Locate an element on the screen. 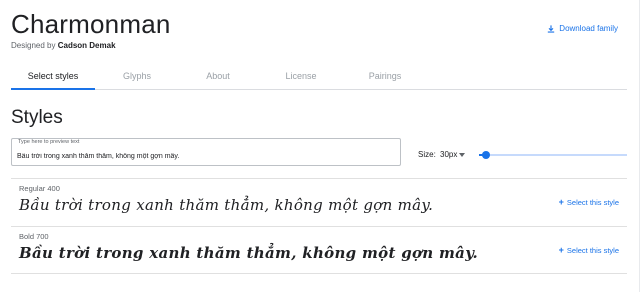 Image resolution: width=640 pixels, height=292 pixels. style-name: Regular 400 is located at coordinates (39, 188).